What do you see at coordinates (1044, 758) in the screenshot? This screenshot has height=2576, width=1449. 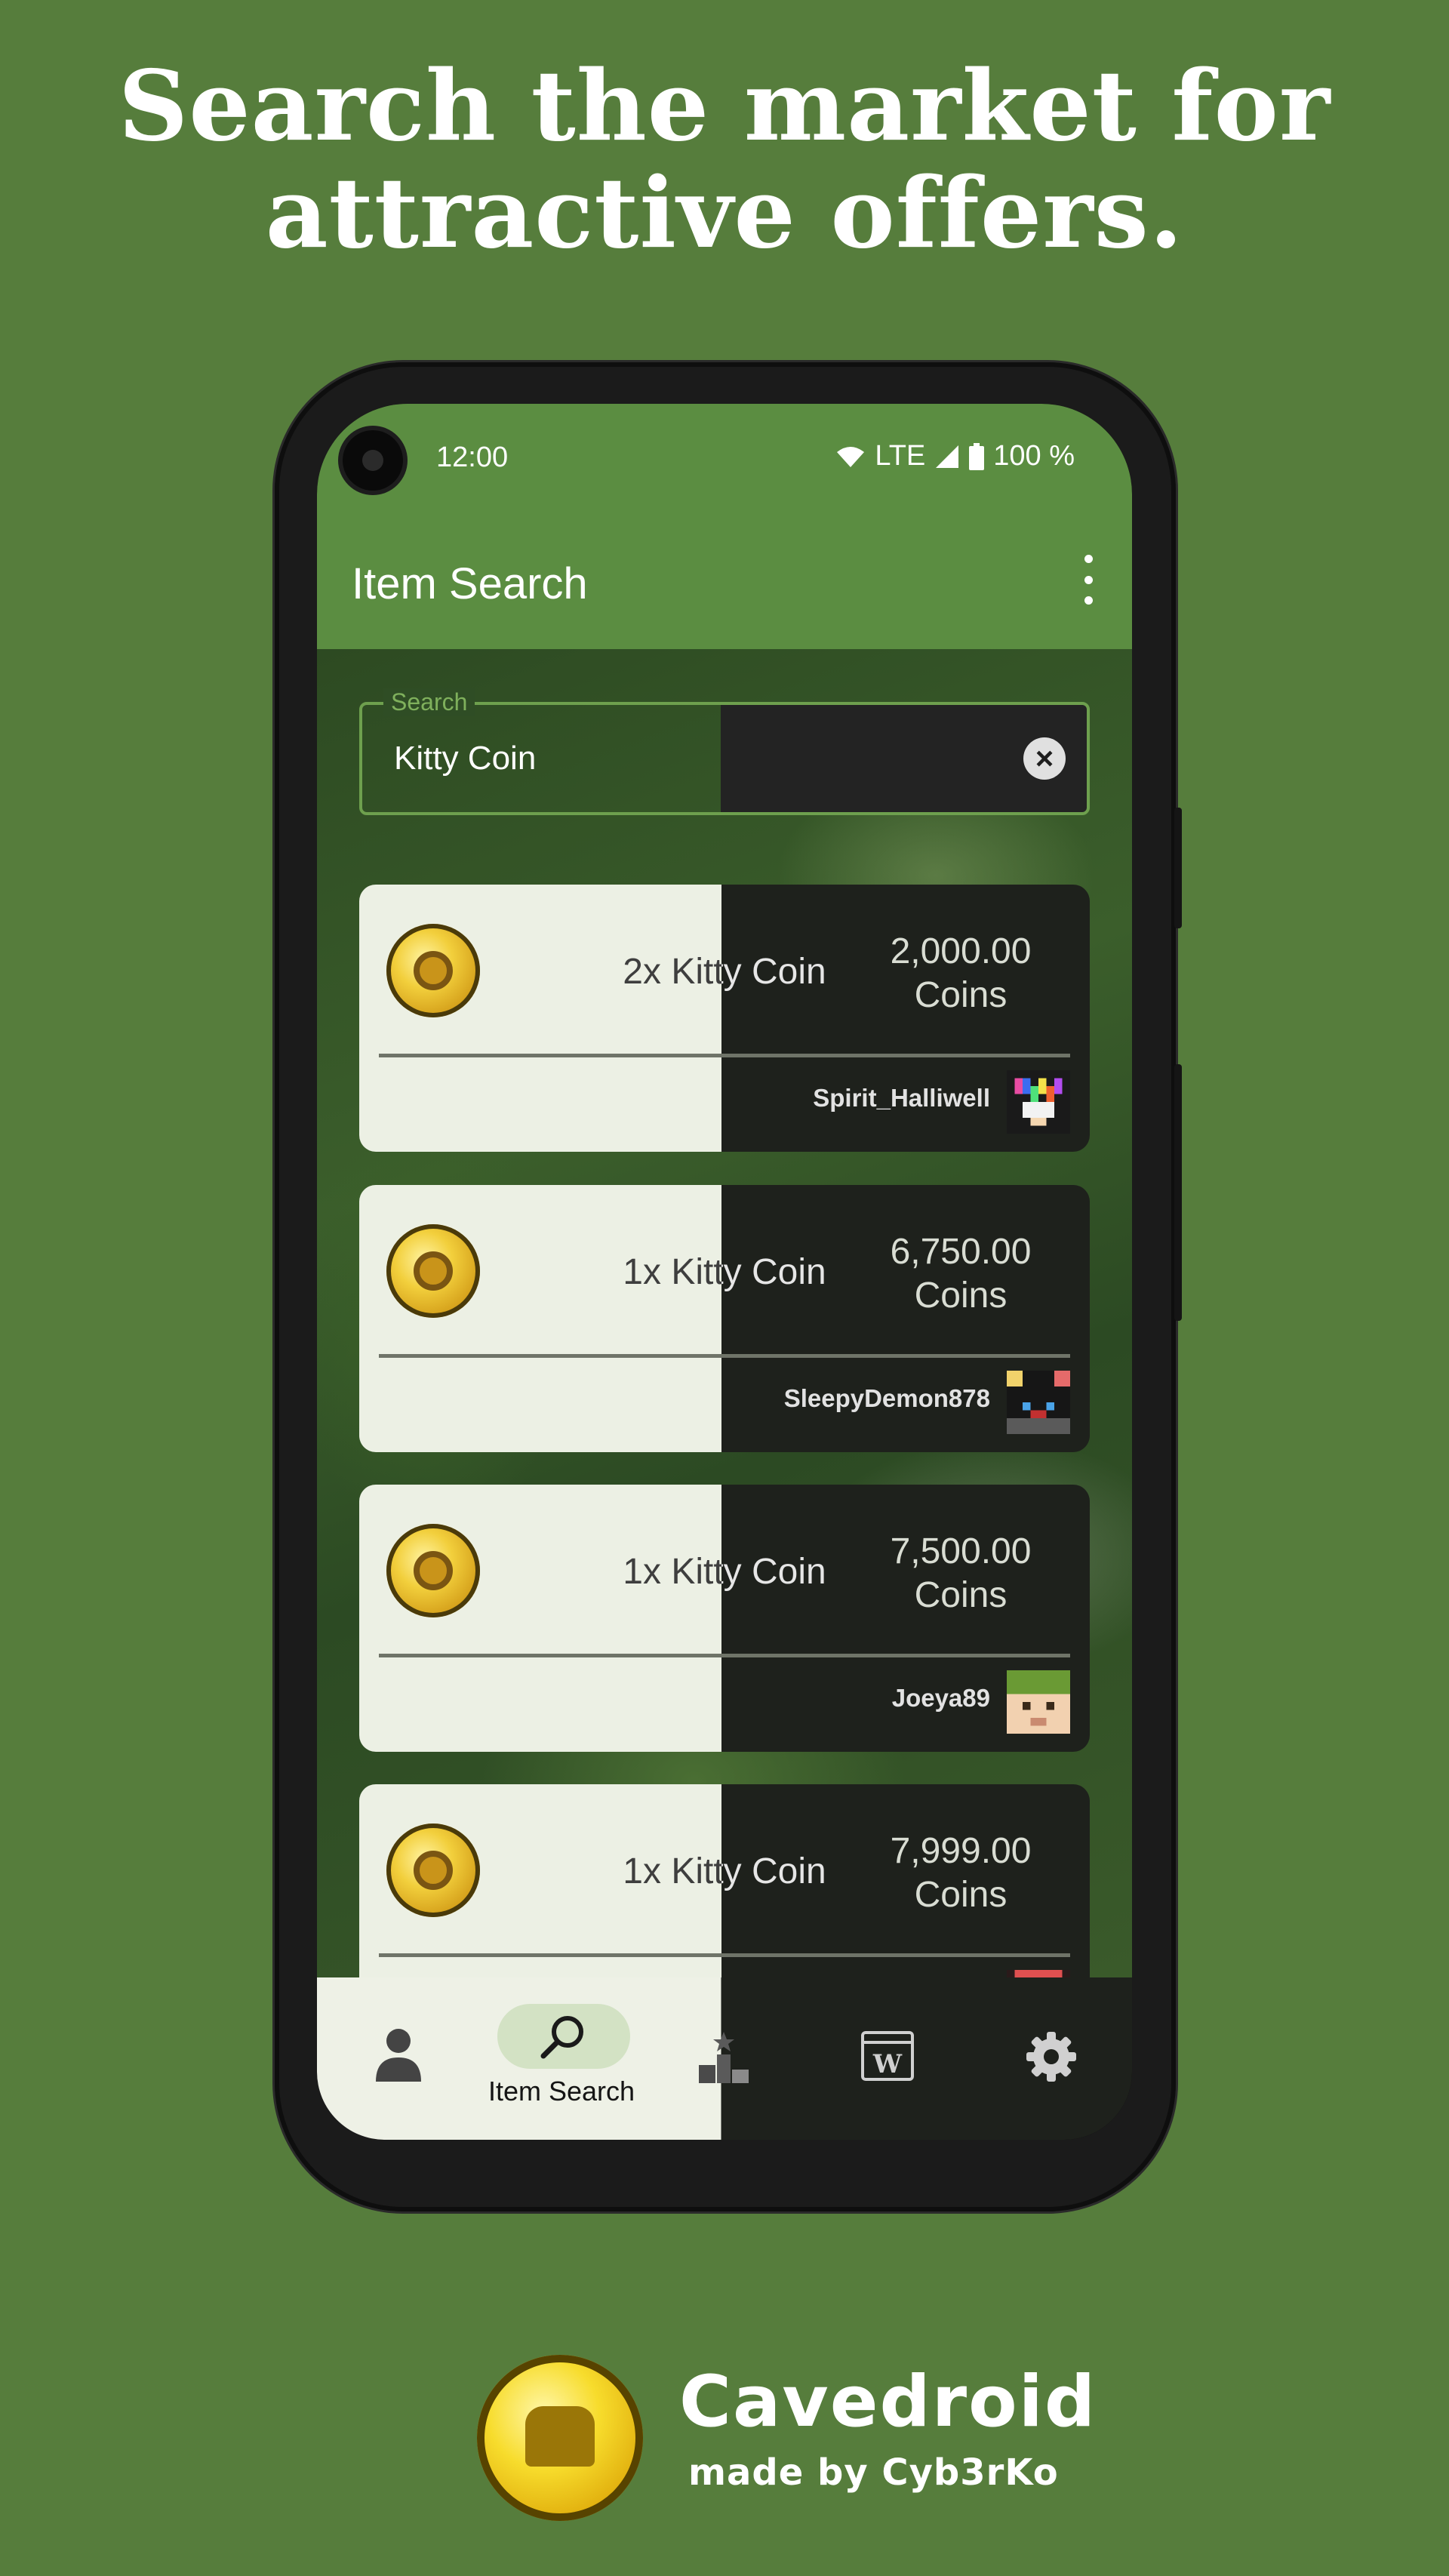 I see `clear-icon: ×` at bounding box center [1044, 758].